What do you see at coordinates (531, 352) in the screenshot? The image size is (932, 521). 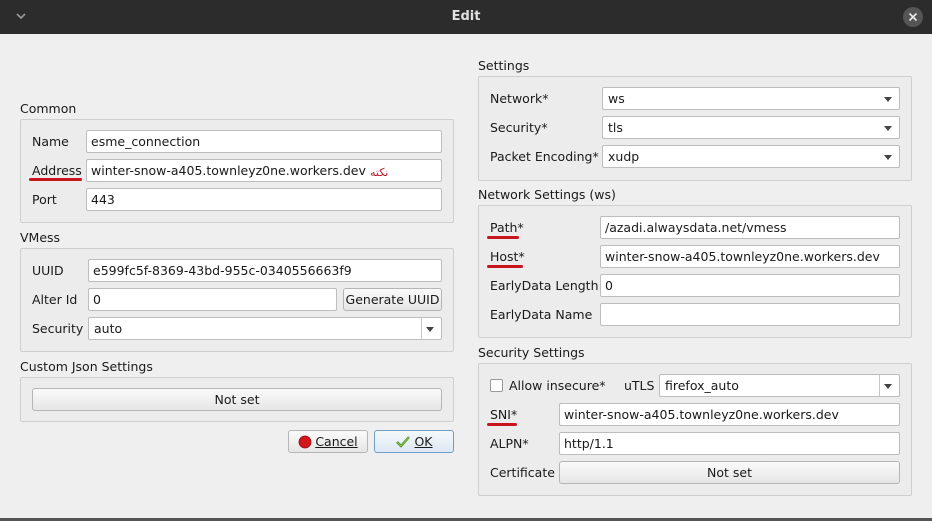 I see `security-settings-title: Security Settings` at bounding box center [531, 352].